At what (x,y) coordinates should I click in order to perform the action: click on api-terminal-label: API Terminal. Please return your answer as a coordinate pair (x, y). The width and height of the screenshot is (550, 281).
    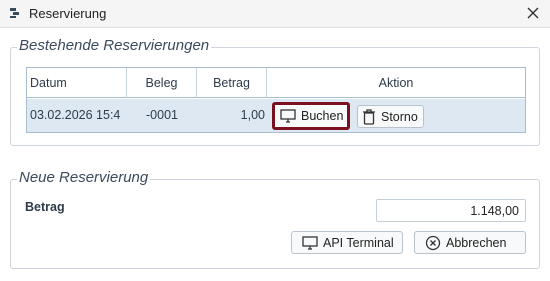
    Looking at the image, I should click on (358, 242).